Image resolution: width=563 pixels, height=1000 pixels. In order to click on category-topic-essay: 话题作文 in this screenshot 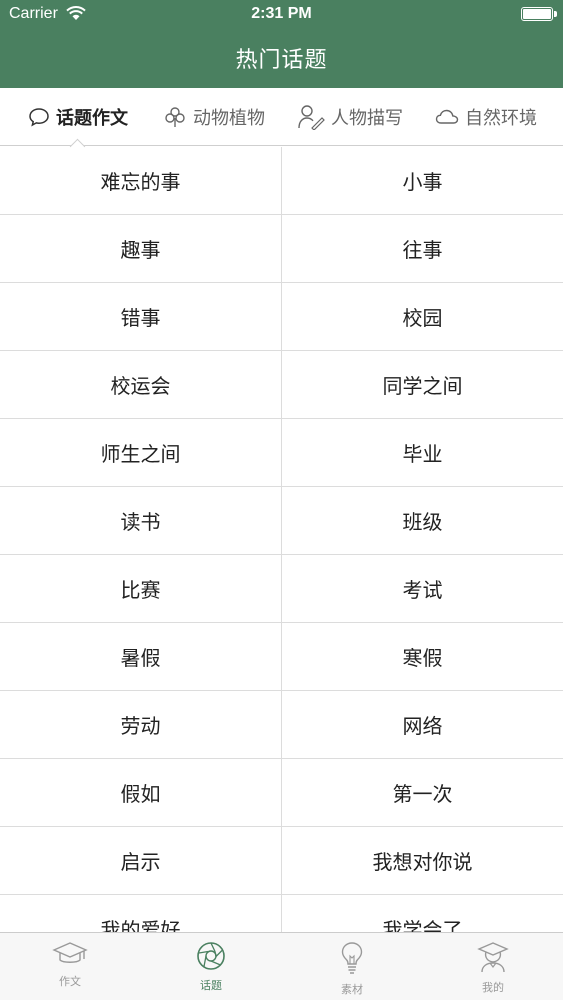, I will do `click(78, 116)`.